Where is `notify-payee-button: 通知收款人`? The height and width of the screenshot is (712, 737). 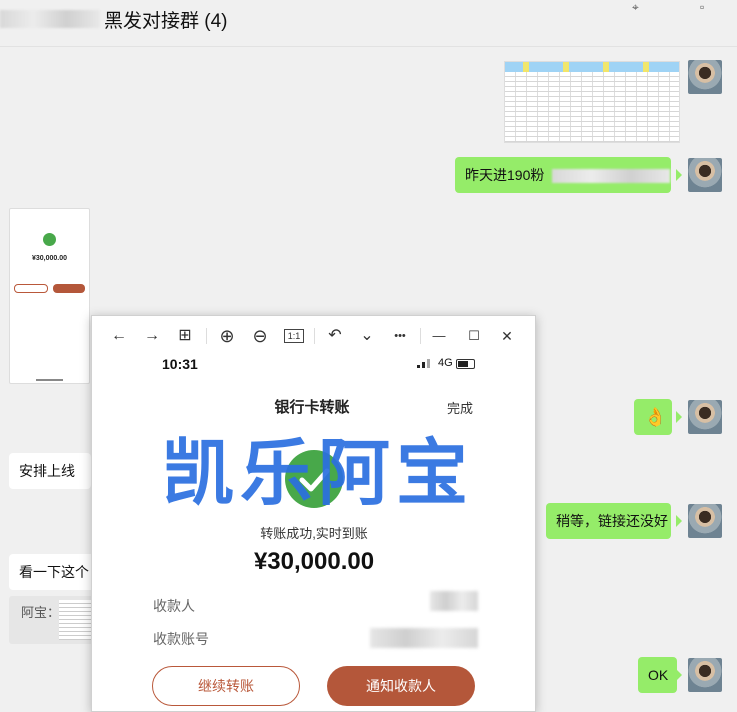
notify-payee-button: 通知收款人 is located at coordinates (401, 686).